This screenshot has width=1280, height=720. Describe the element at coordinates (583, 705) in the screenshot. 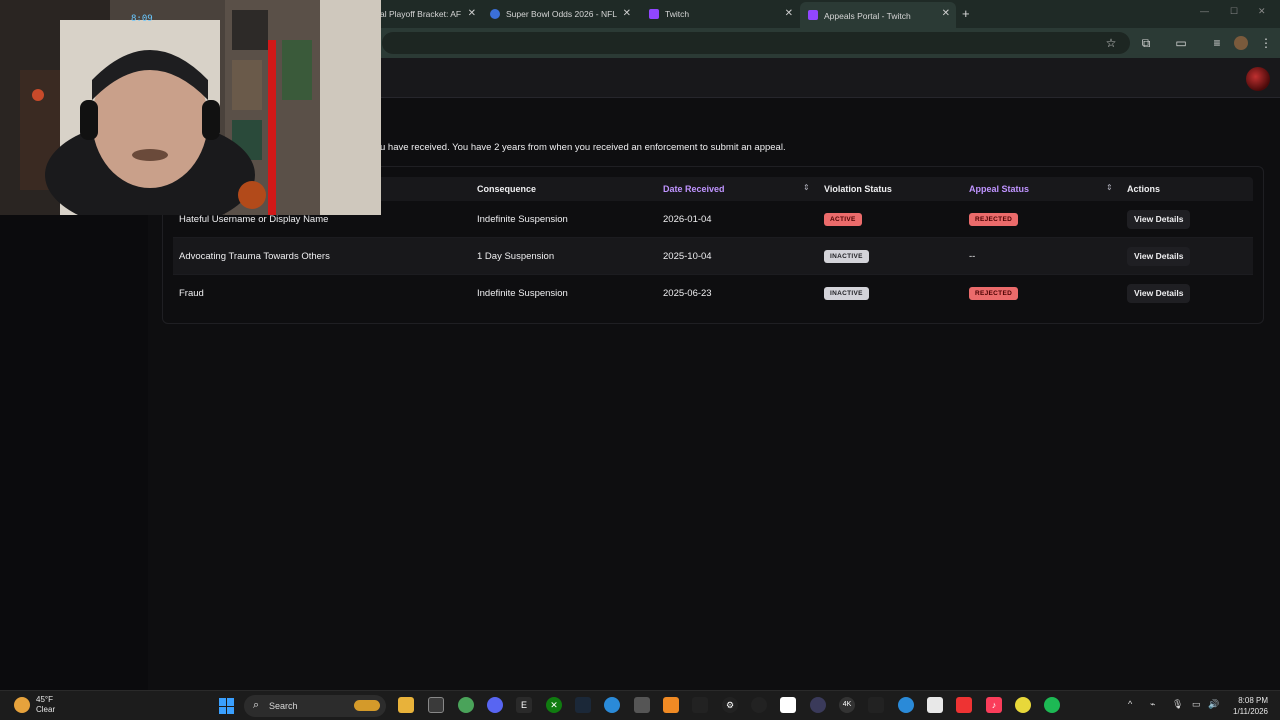

I see `steam-icon` at that location.